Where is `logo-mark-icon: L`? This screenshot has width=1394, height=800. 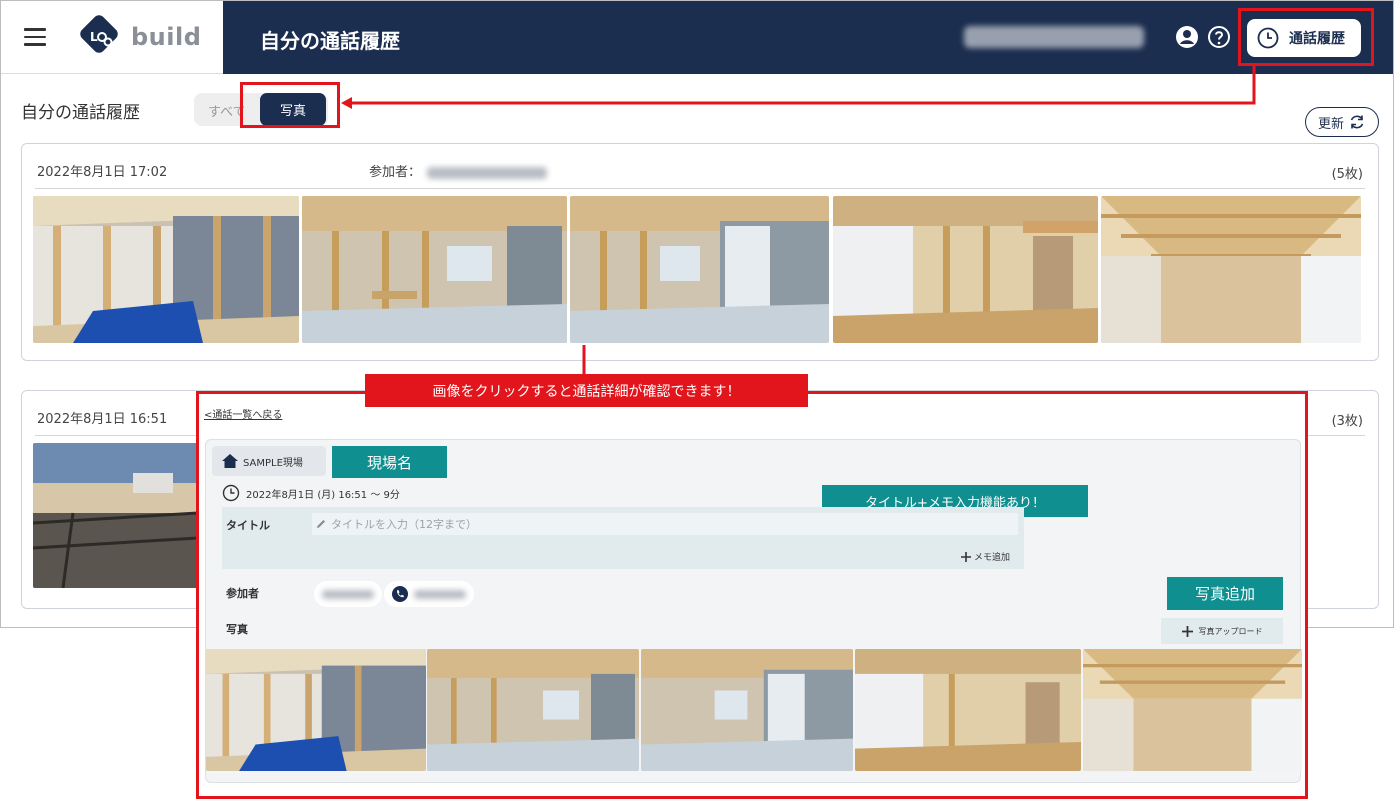
logo-mark-icon: L is located at coordinates (99, 38).